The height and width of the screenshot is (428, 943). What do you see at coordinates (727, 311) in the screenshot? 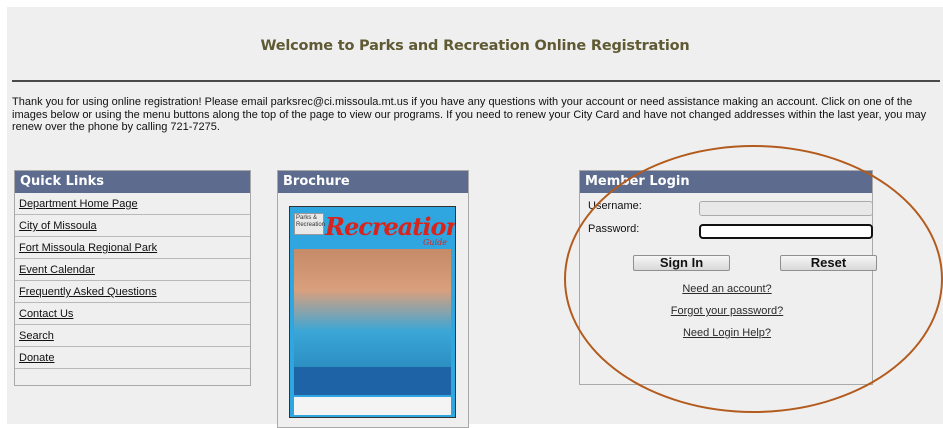
I see `forgot-password-link: Forgot your password?` at bounding box center [727, 311].